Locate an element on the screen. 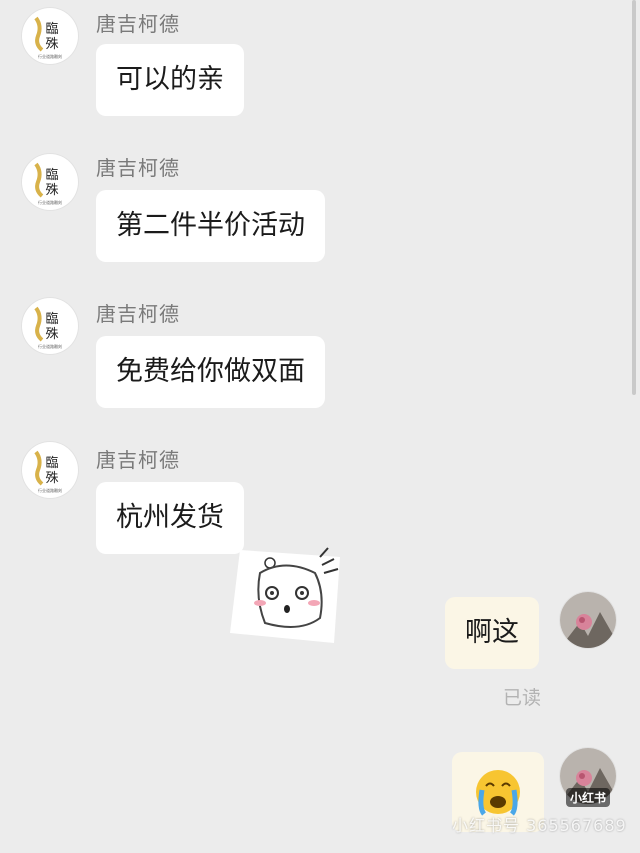 Image resolution: width=640 pixels, height=853 pixels. read-status: 已读 is located at coordinates (522, 698).